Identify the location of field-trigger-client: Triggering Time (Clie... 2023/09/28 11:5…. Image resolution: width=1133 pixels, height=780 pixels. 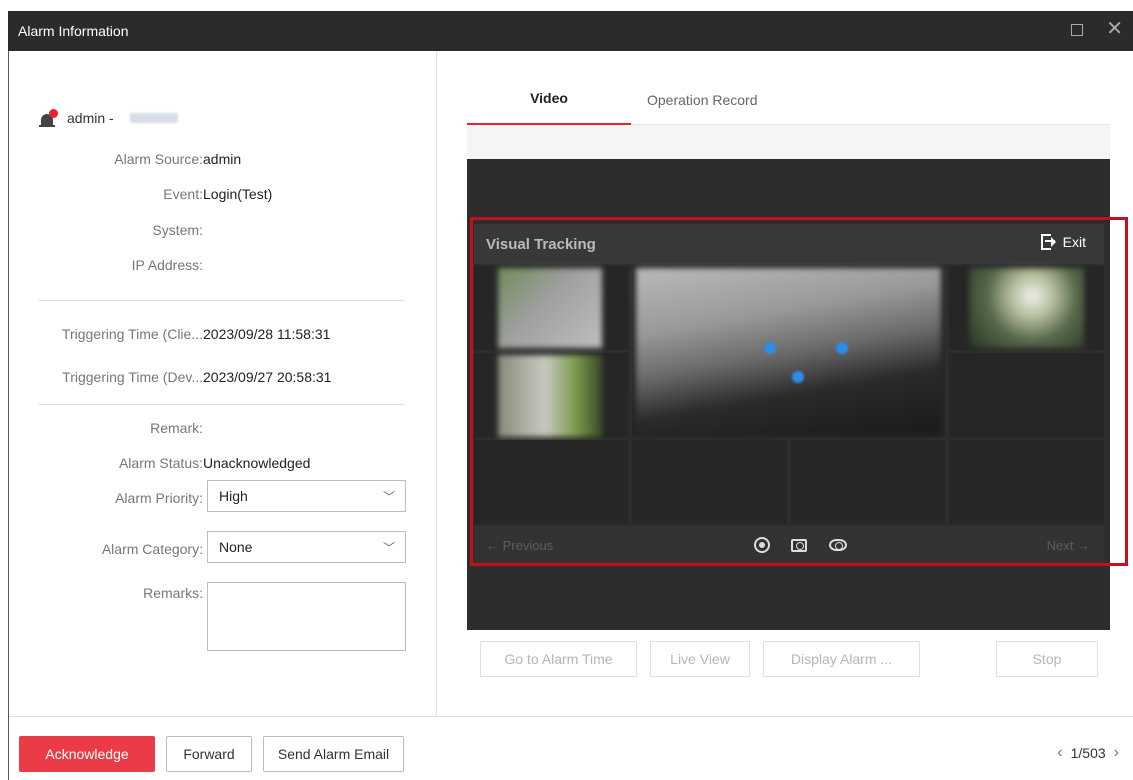
(222, 338).